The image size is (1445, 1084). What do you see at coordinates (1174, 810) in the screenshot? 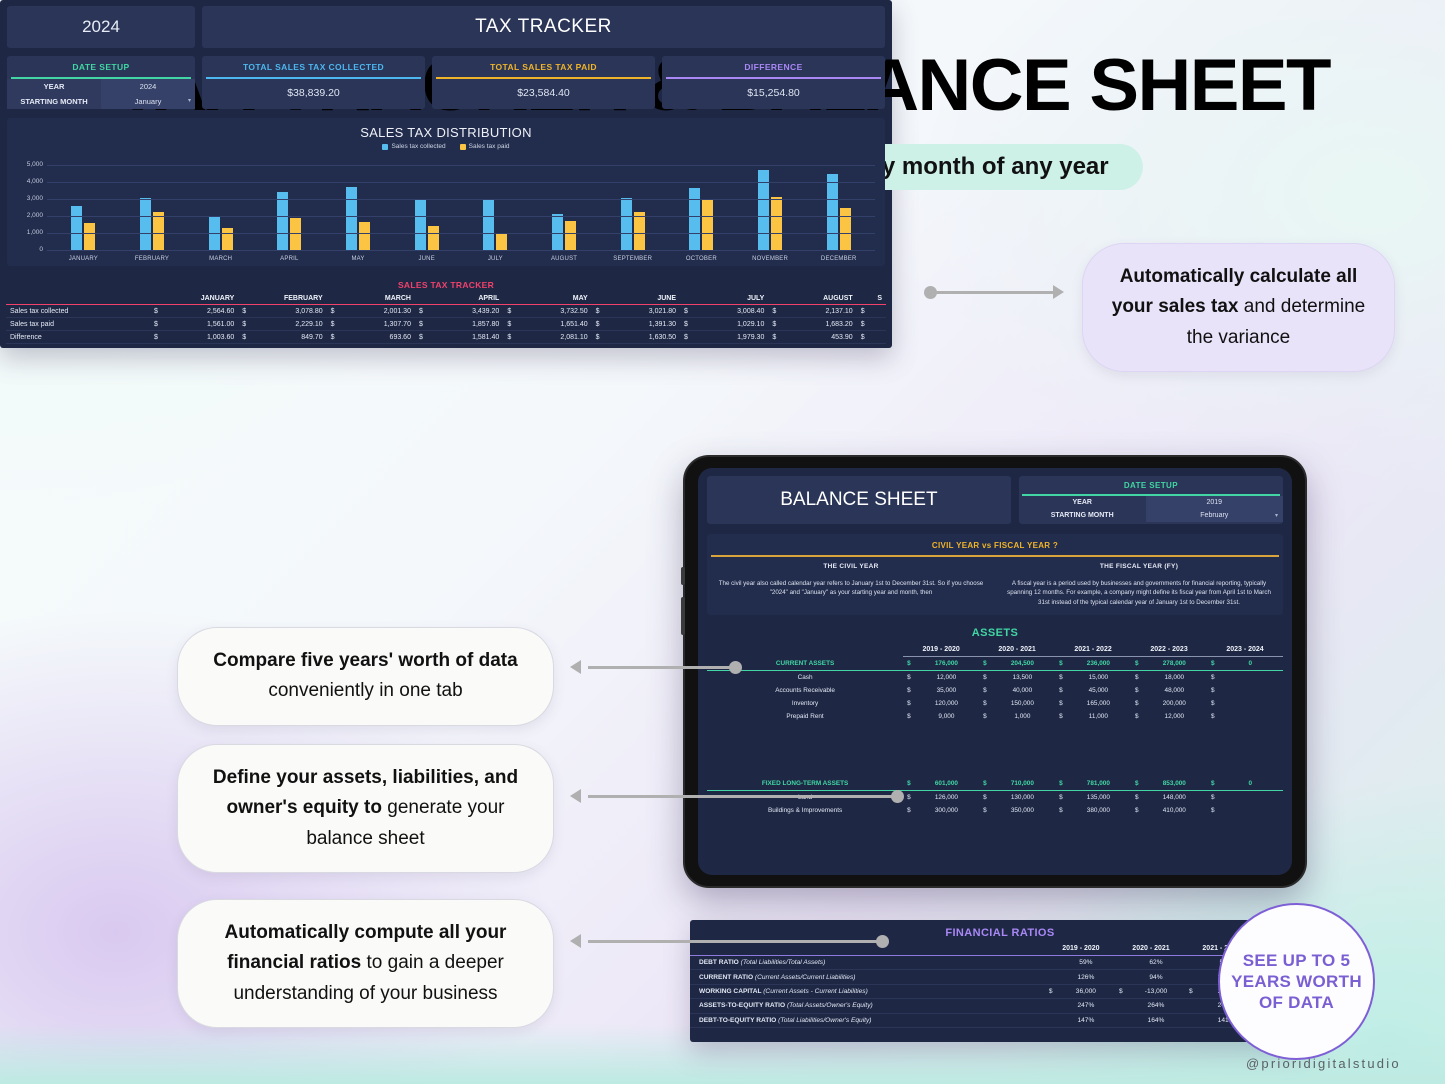
I see `cell-value: 410,000` at bounding box center [1174, 810].